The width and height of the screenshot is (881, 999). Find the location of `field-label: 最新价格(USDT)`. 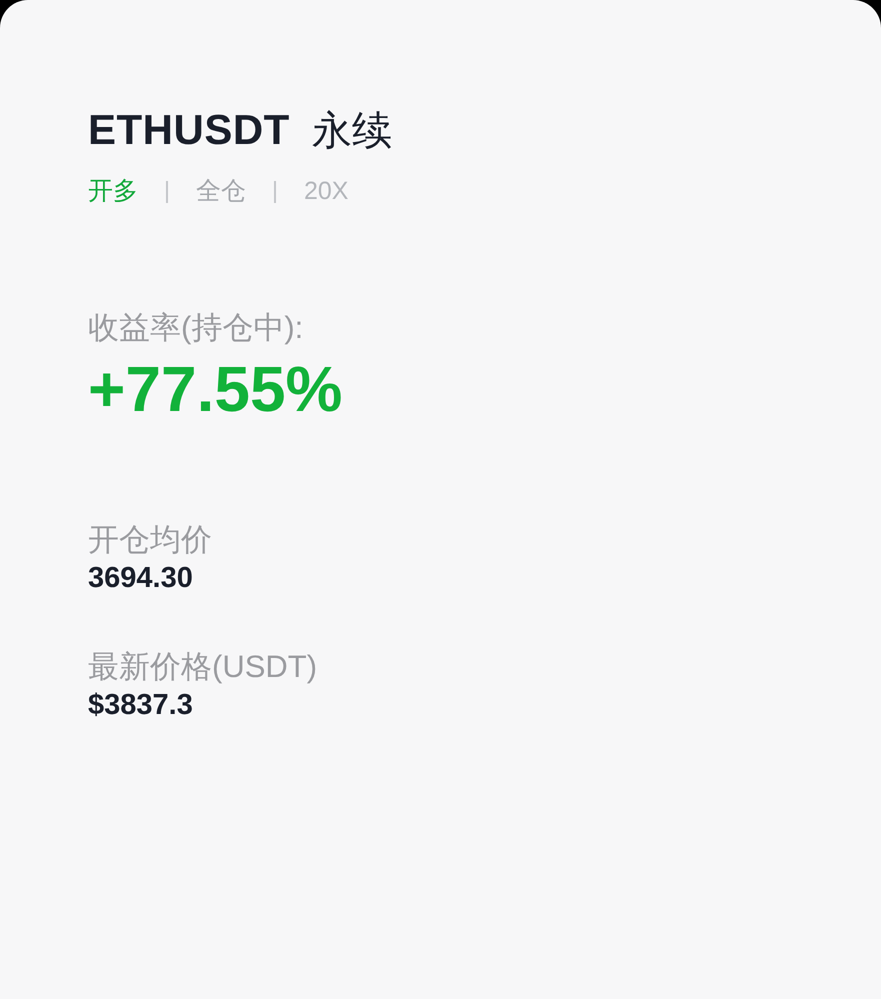

field-label: 最新价格(USDT) is located at coordinates (203, 667).